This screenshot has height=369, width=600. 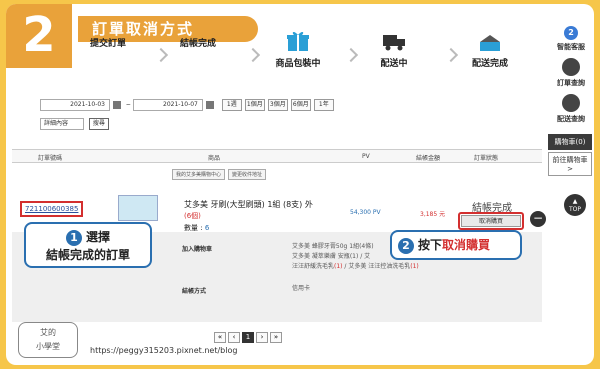 I want to click on callout-highlight: 取消購買, so click(x=466, y=245).